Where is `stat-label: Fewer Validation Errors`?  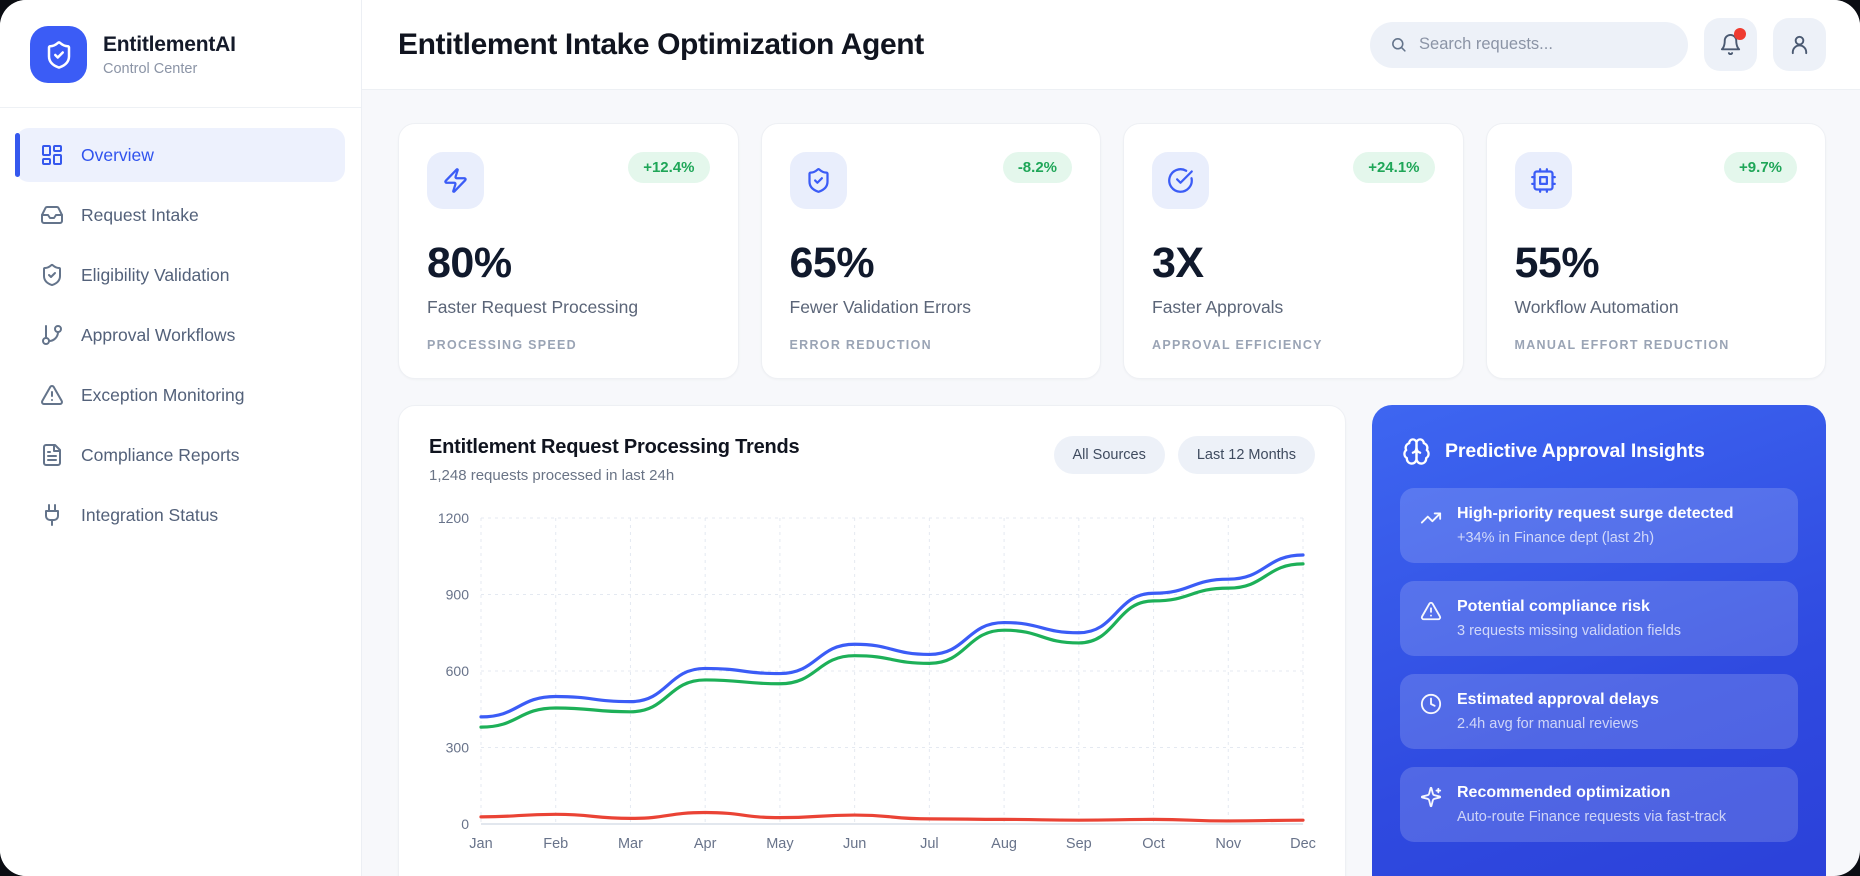
stat-label: Fewer Validation Errors is located at coordinates (880, 307).